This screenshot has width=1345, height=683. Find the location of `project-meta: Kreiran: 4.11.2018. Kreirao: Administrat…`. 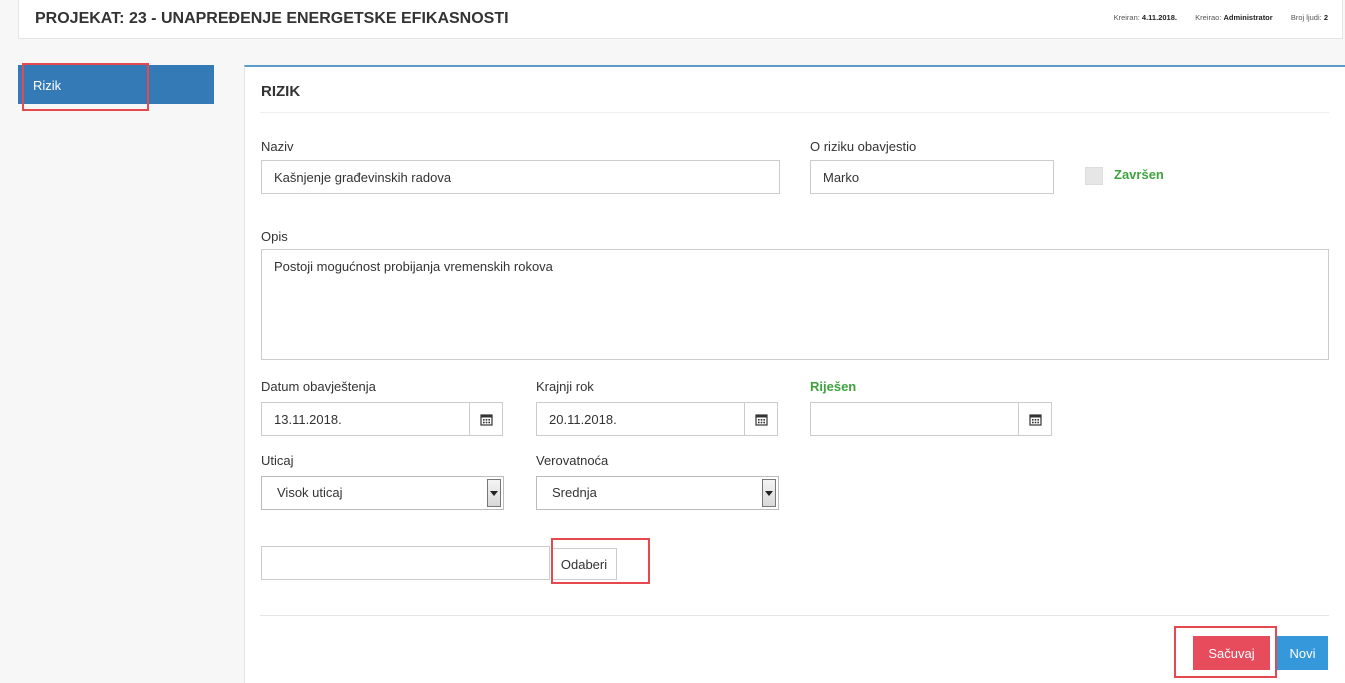

project-meta: Kreiran: 4.11.2018. Kreirao: Administrat… is located at coordinates (1221, 17).